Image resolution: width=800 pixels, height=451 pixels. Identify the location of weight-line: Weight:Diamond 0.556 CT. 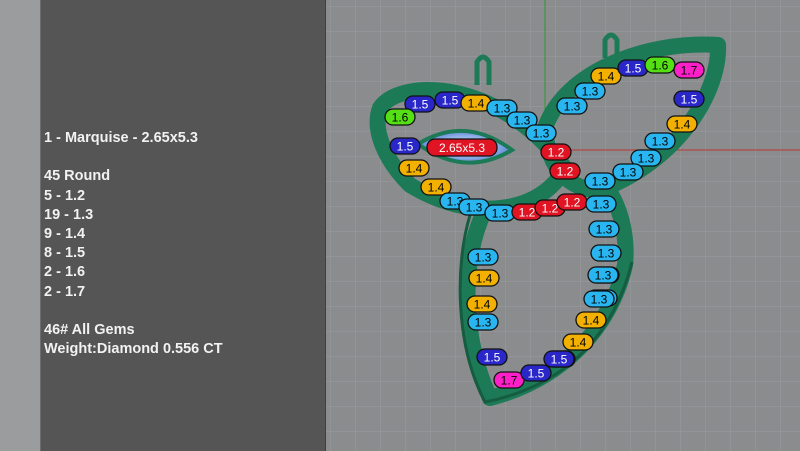
(133, 349).